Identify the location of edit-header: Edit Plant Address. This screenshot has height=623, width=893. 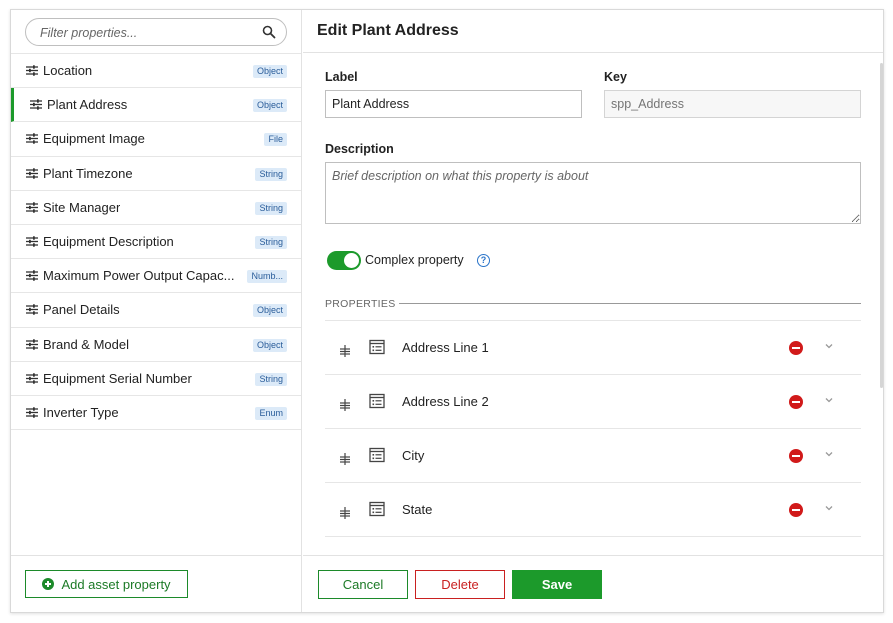
(593, 31).